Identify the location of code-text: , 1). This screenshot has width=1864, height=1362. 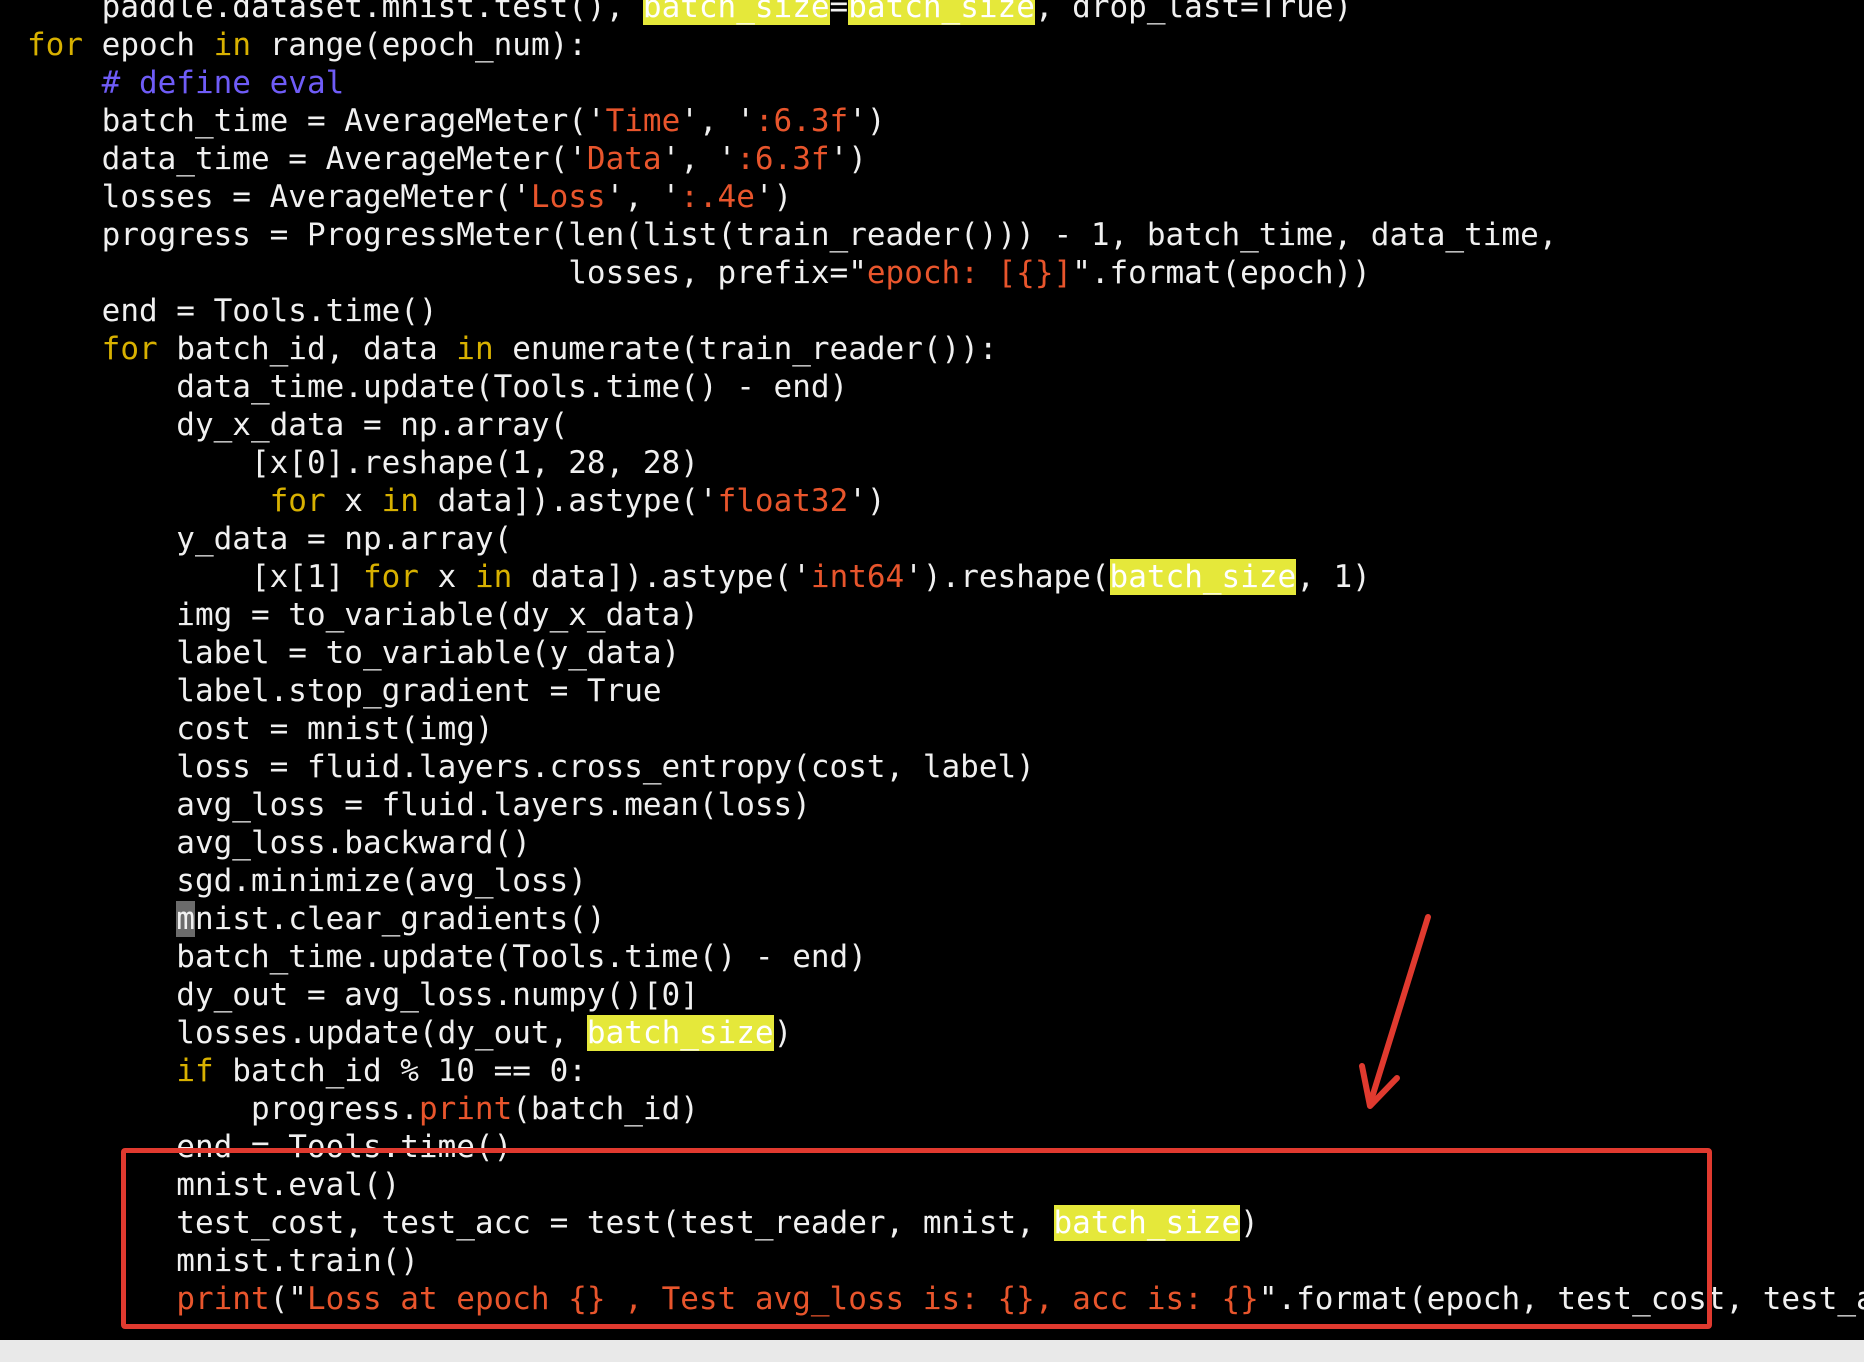
(1333, 577).